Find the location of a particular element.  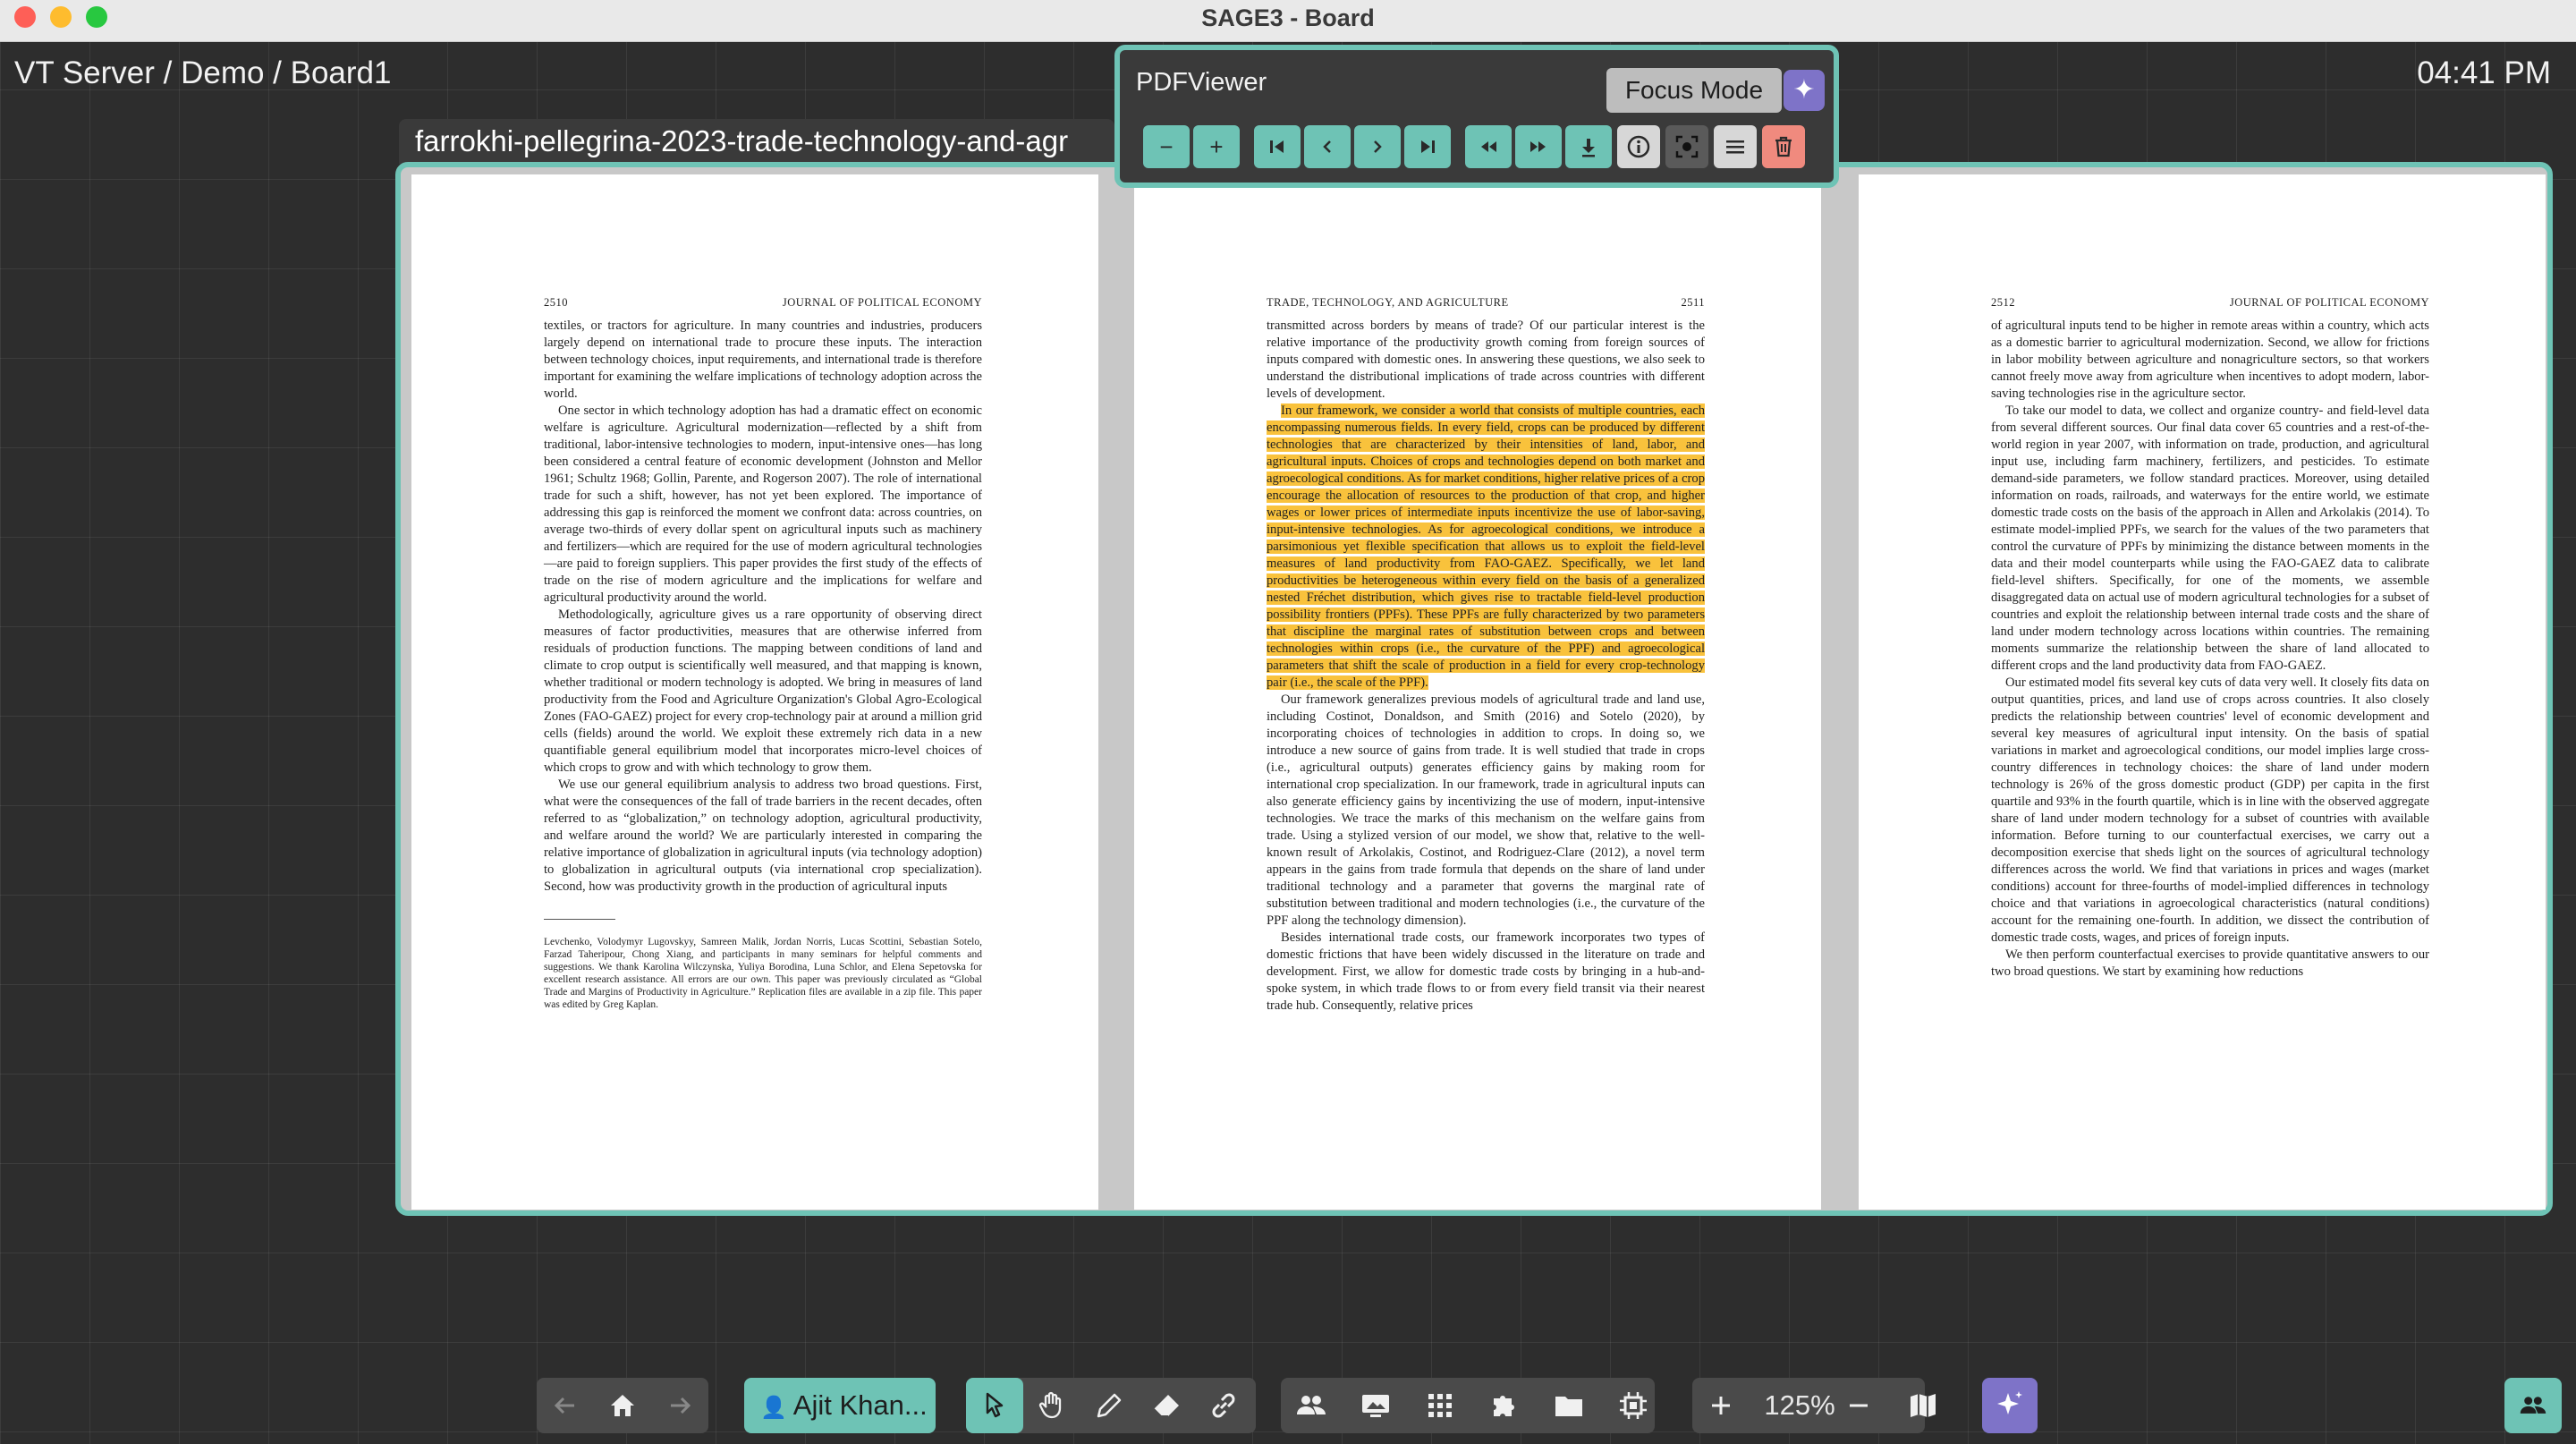

pencil-icon is located at coordinates (1109, 1405).